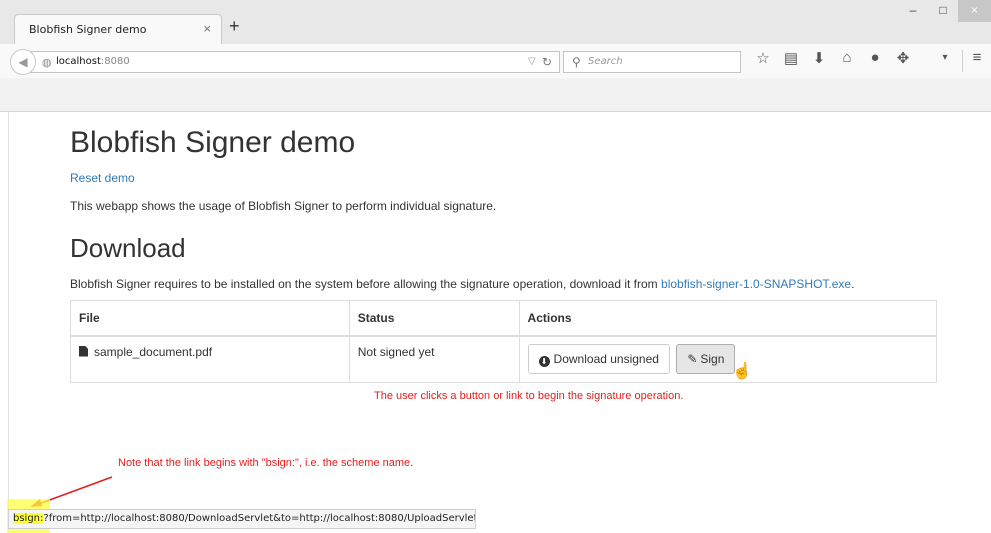 The image size is (991, 533). What do you see at coordinates (28, 518) in the screenshot?
I see `status-scheme: bsign:` at bounding box center [28, 518].